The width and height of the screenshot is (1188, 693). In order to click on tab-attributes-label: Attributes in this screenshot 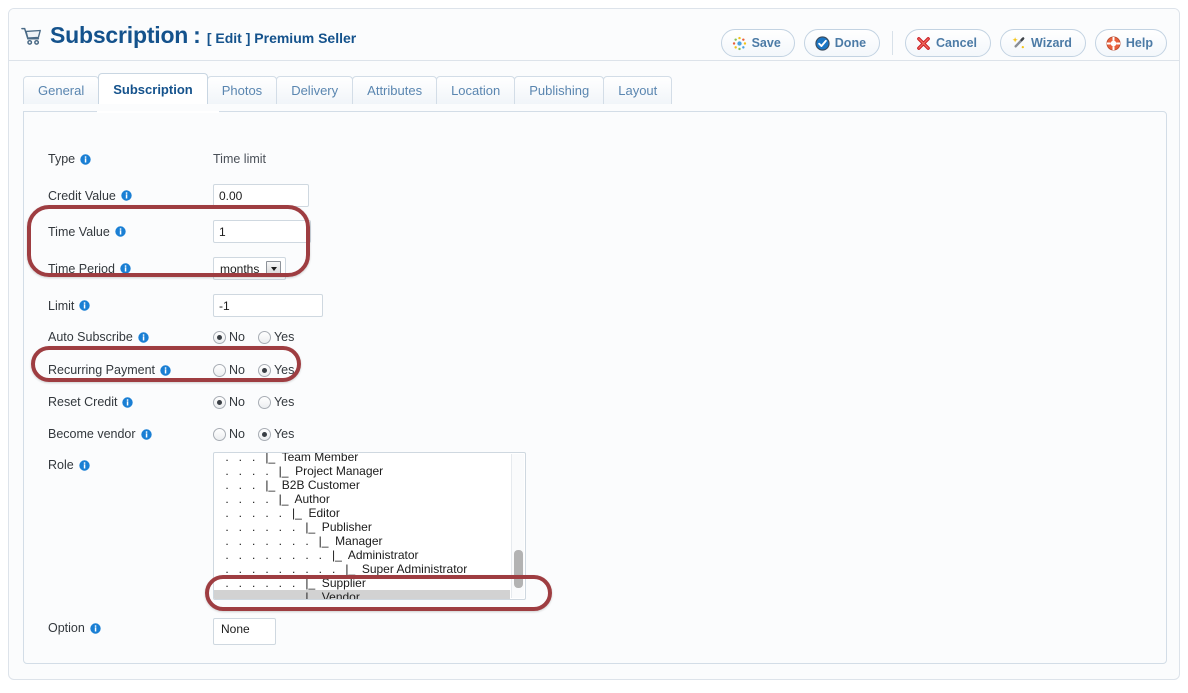, I will do `click(395, 90)`.